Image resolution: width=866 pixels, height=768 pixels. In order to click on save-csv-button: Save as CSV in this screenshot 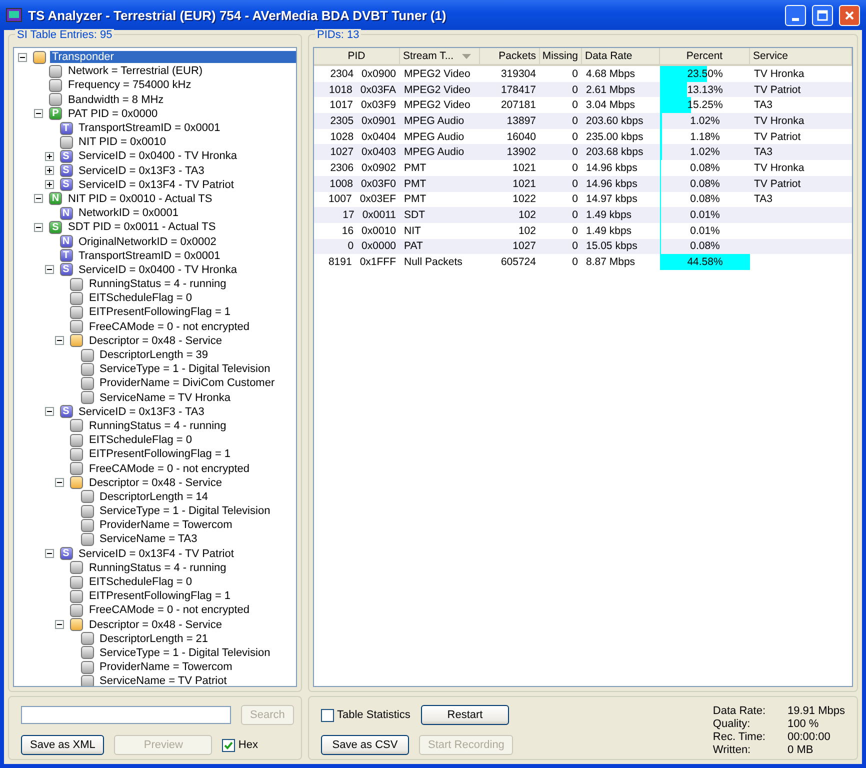, I will do `click(365, 745)`.